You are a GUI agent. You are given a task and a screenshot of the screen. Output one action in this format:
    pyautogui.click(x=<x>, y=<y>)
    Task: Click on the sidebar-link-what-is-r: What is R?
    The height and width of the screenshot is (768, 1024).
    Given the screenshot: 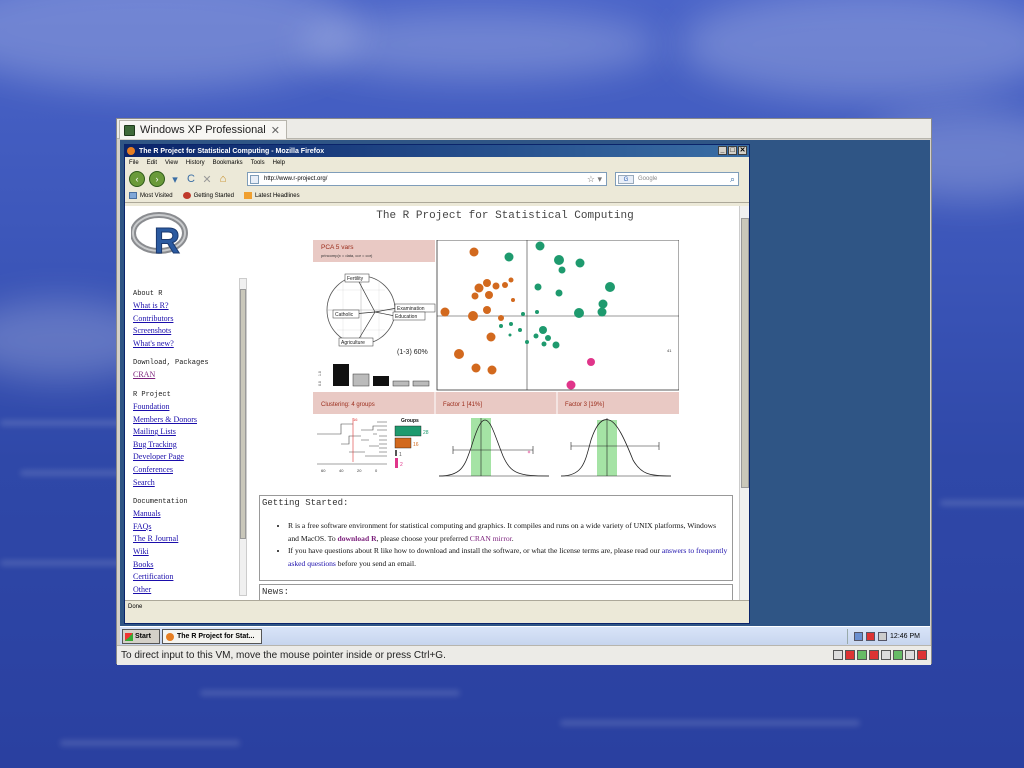 What is the action you would take?
    pyautogui.click(x=189, y=306)
    